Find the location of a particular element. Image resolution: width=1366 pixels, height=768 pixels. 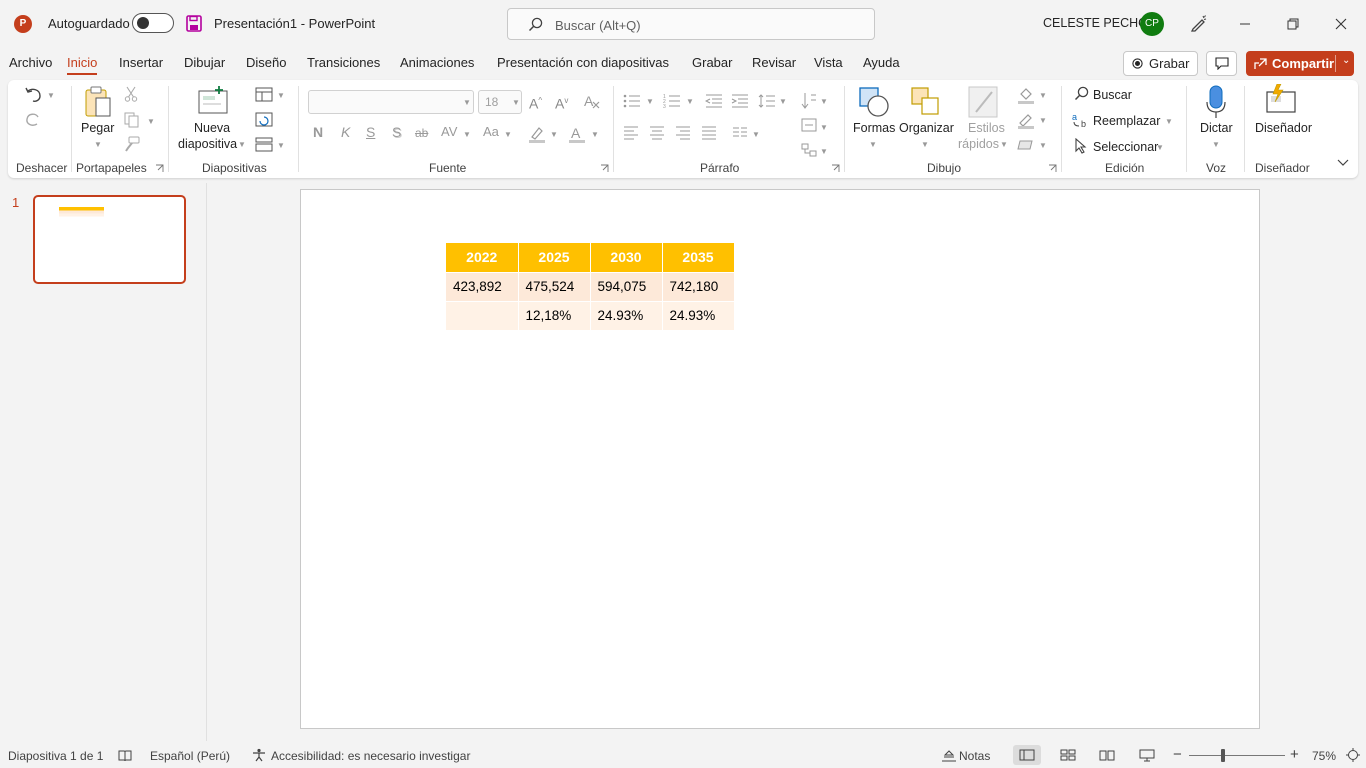

zoom-in-icon: + is located at coordinates (1294, 754).